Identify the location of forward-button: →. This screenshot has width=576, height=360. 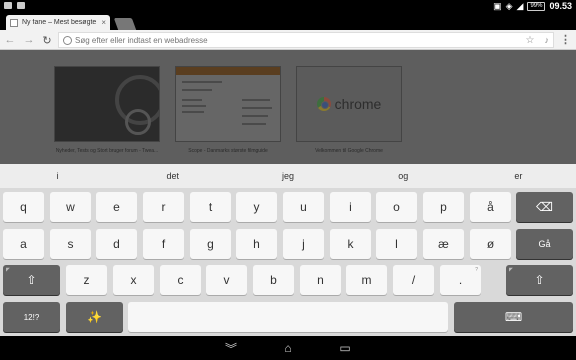
(29, 40).